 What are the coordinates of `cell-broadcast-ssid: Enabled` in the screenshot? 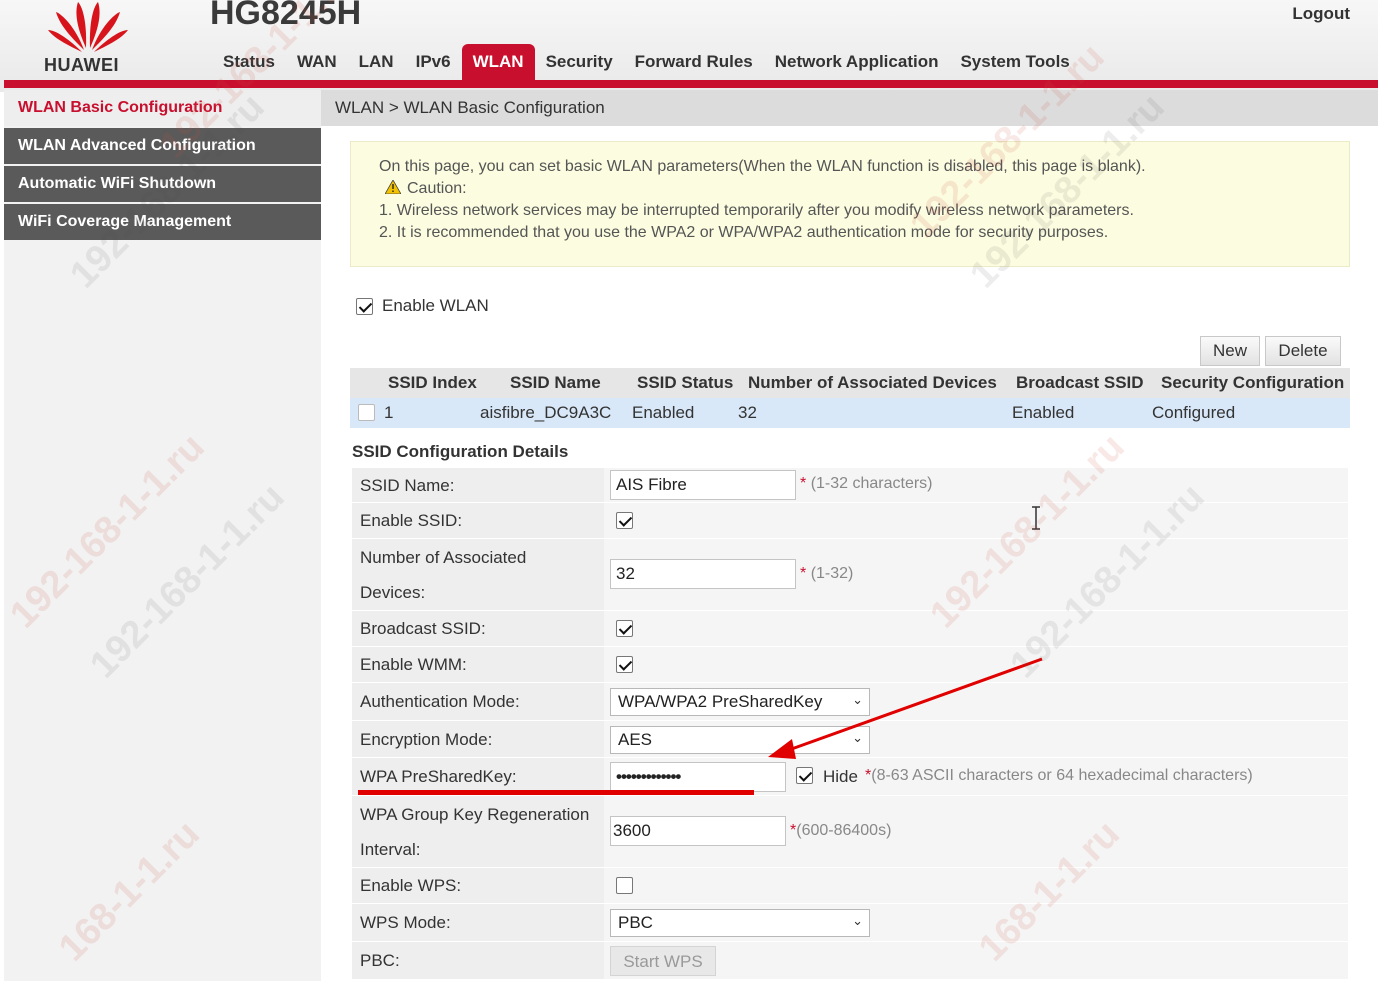 It's located at (1043, 412).